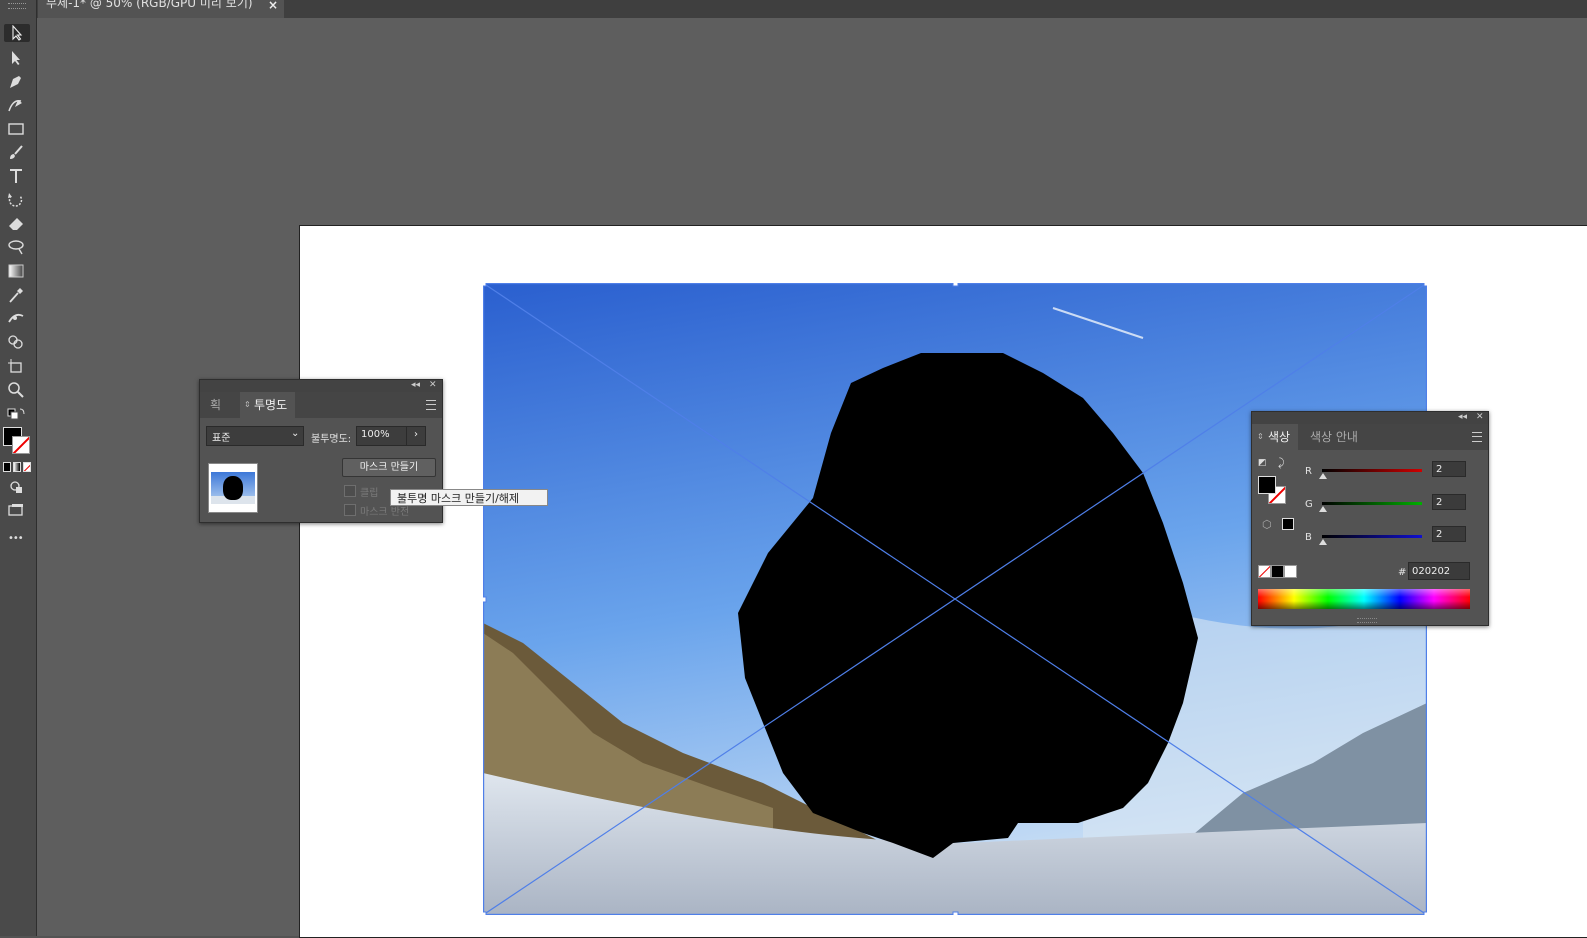 The width and height of the screenshot is (1587, 938). Describe the element at coordinates (1279, 437) in the screenshot. I see `tab-color-label: 색상` at that location.